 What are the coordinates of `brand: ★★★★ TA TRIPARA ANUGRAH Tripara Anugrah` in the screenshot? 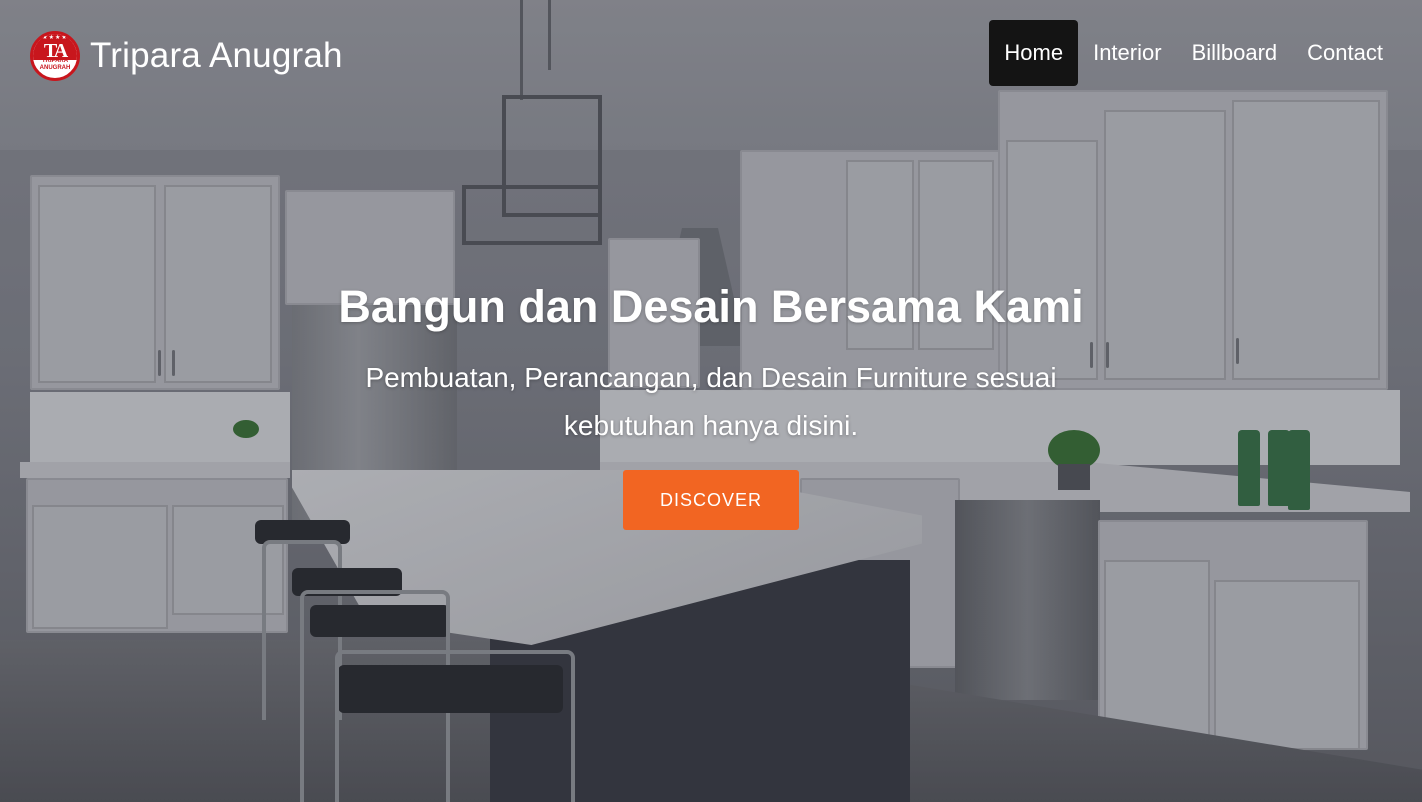 It's located at (186, 56).